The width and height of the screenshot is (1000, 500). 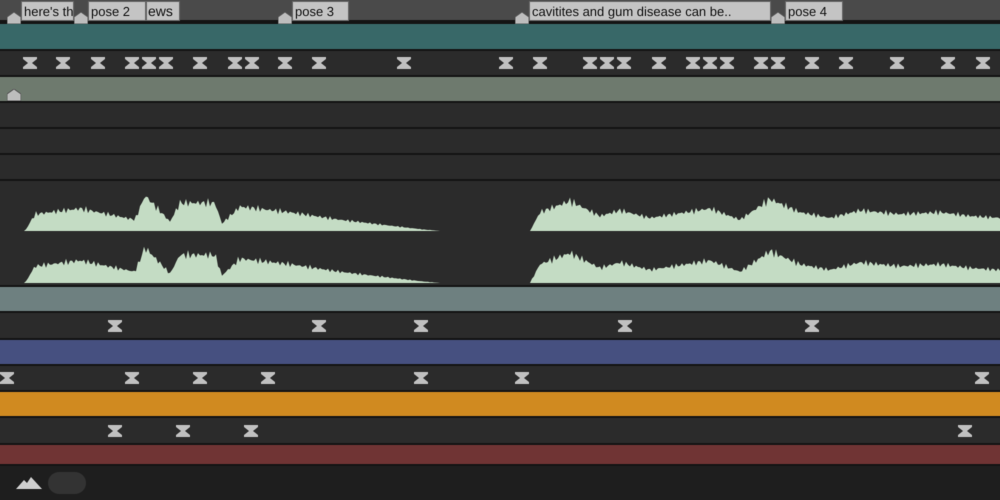 What do you see at coordinates (117, 11) in the screenshot?
I see `marker-label: pose 2` at bounding box center [117, 11].